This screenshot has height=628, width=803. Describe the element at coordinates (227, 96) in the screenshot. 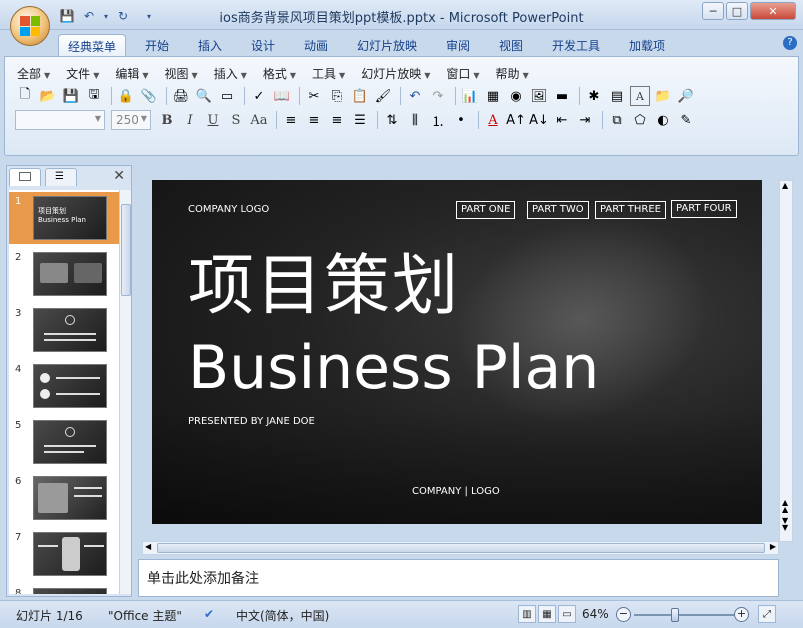

I see `slide-preview-icon: ▭` at that location.